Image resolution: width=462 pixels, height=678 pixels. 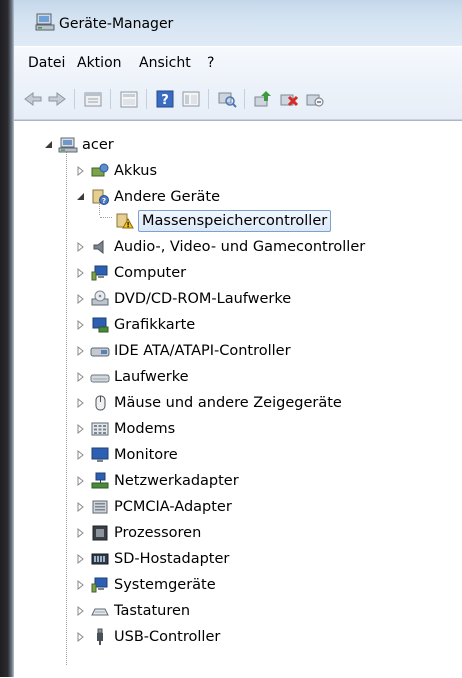 What do you see at coordinates (98, 145) in the screenshot?
I see `tree-root-label: acer` at bounding box center [98, 145].